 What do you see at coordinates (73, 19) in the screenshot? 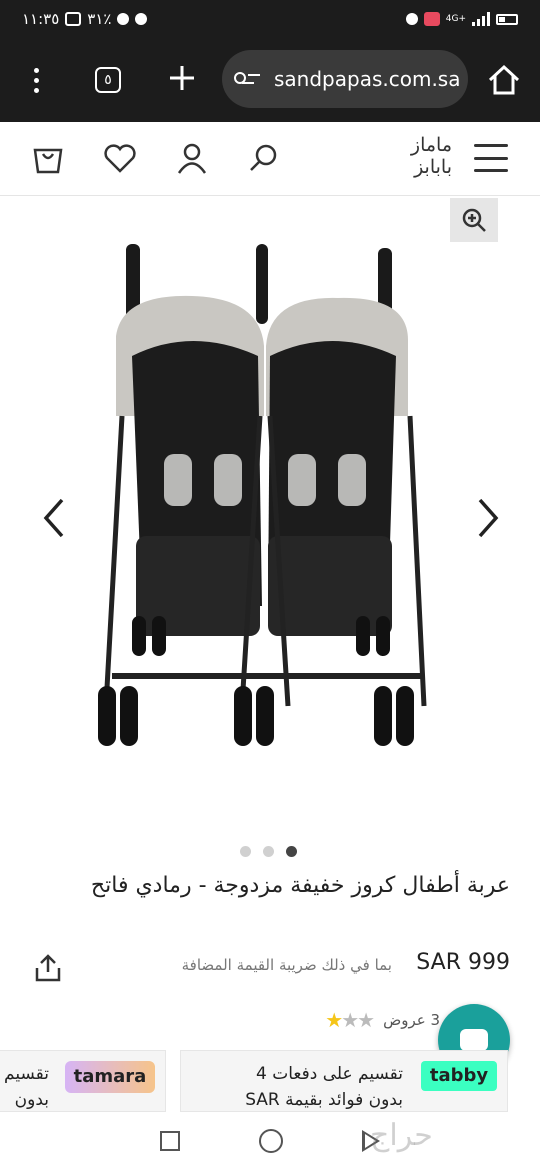
I see `notification-icon` at bounding box center [73, 19].